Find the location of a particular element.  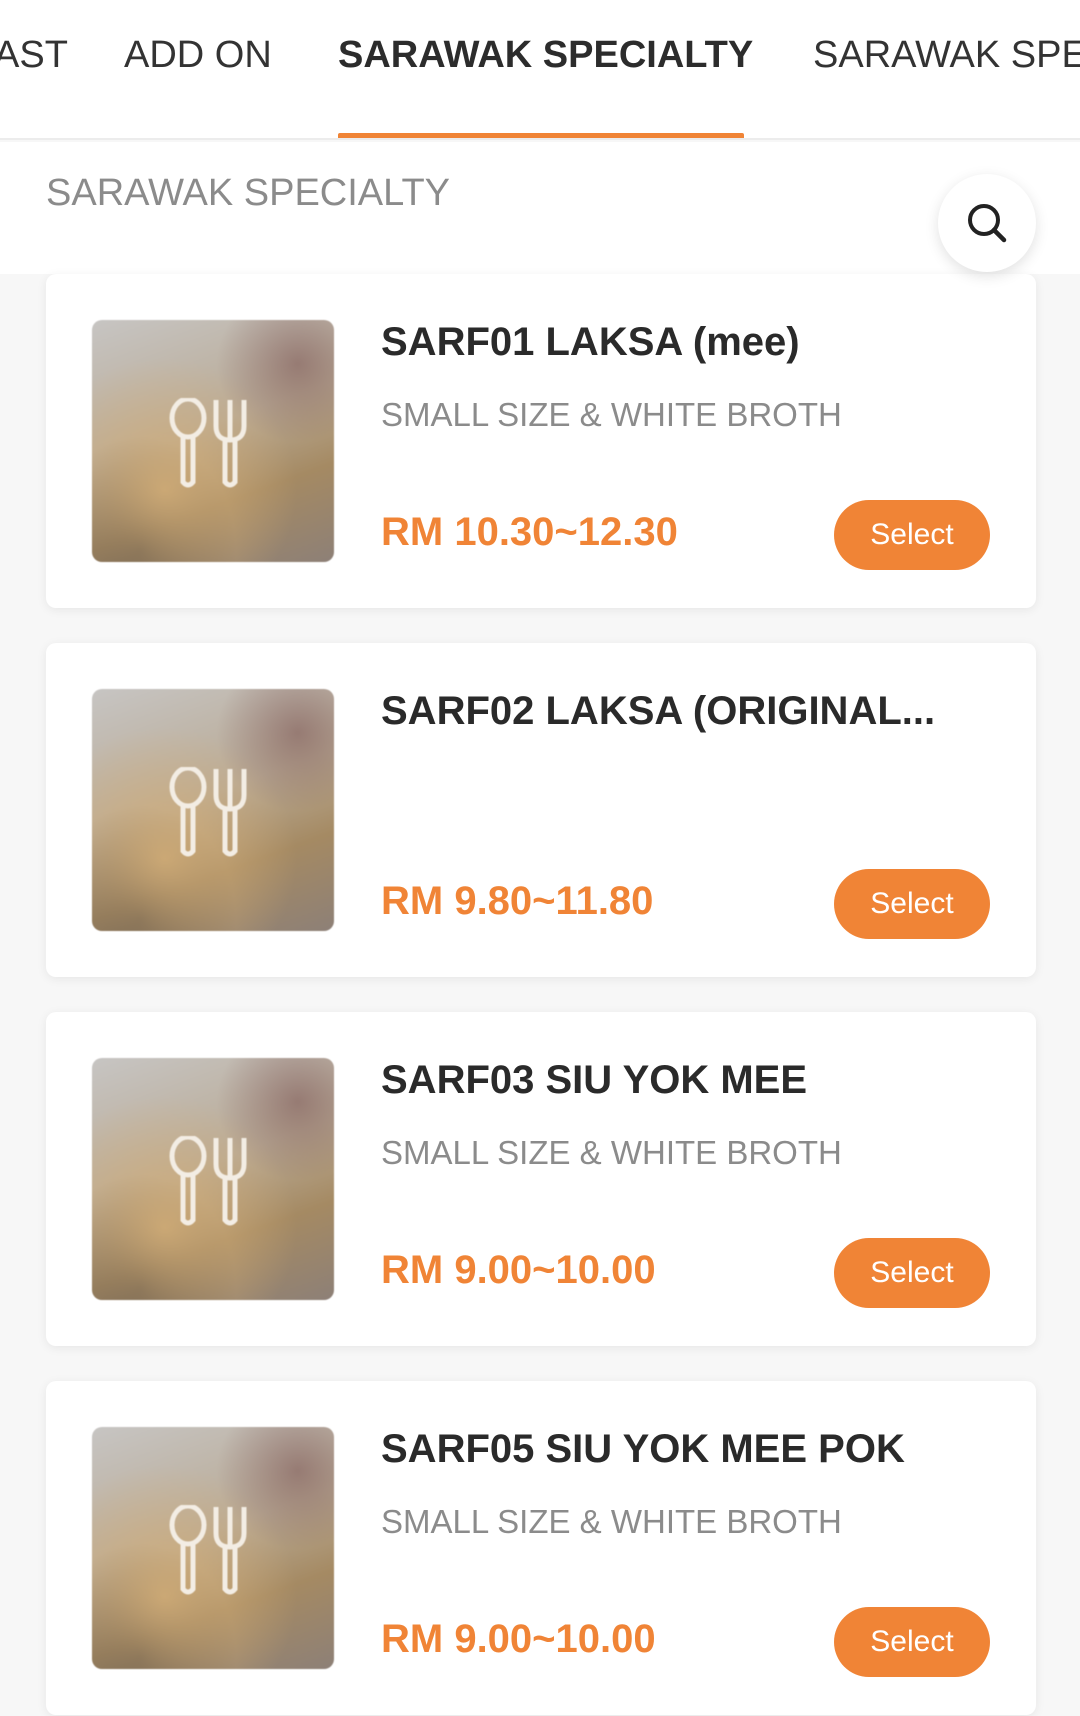

active-tab-indicator is located at coordinates (541, 135).